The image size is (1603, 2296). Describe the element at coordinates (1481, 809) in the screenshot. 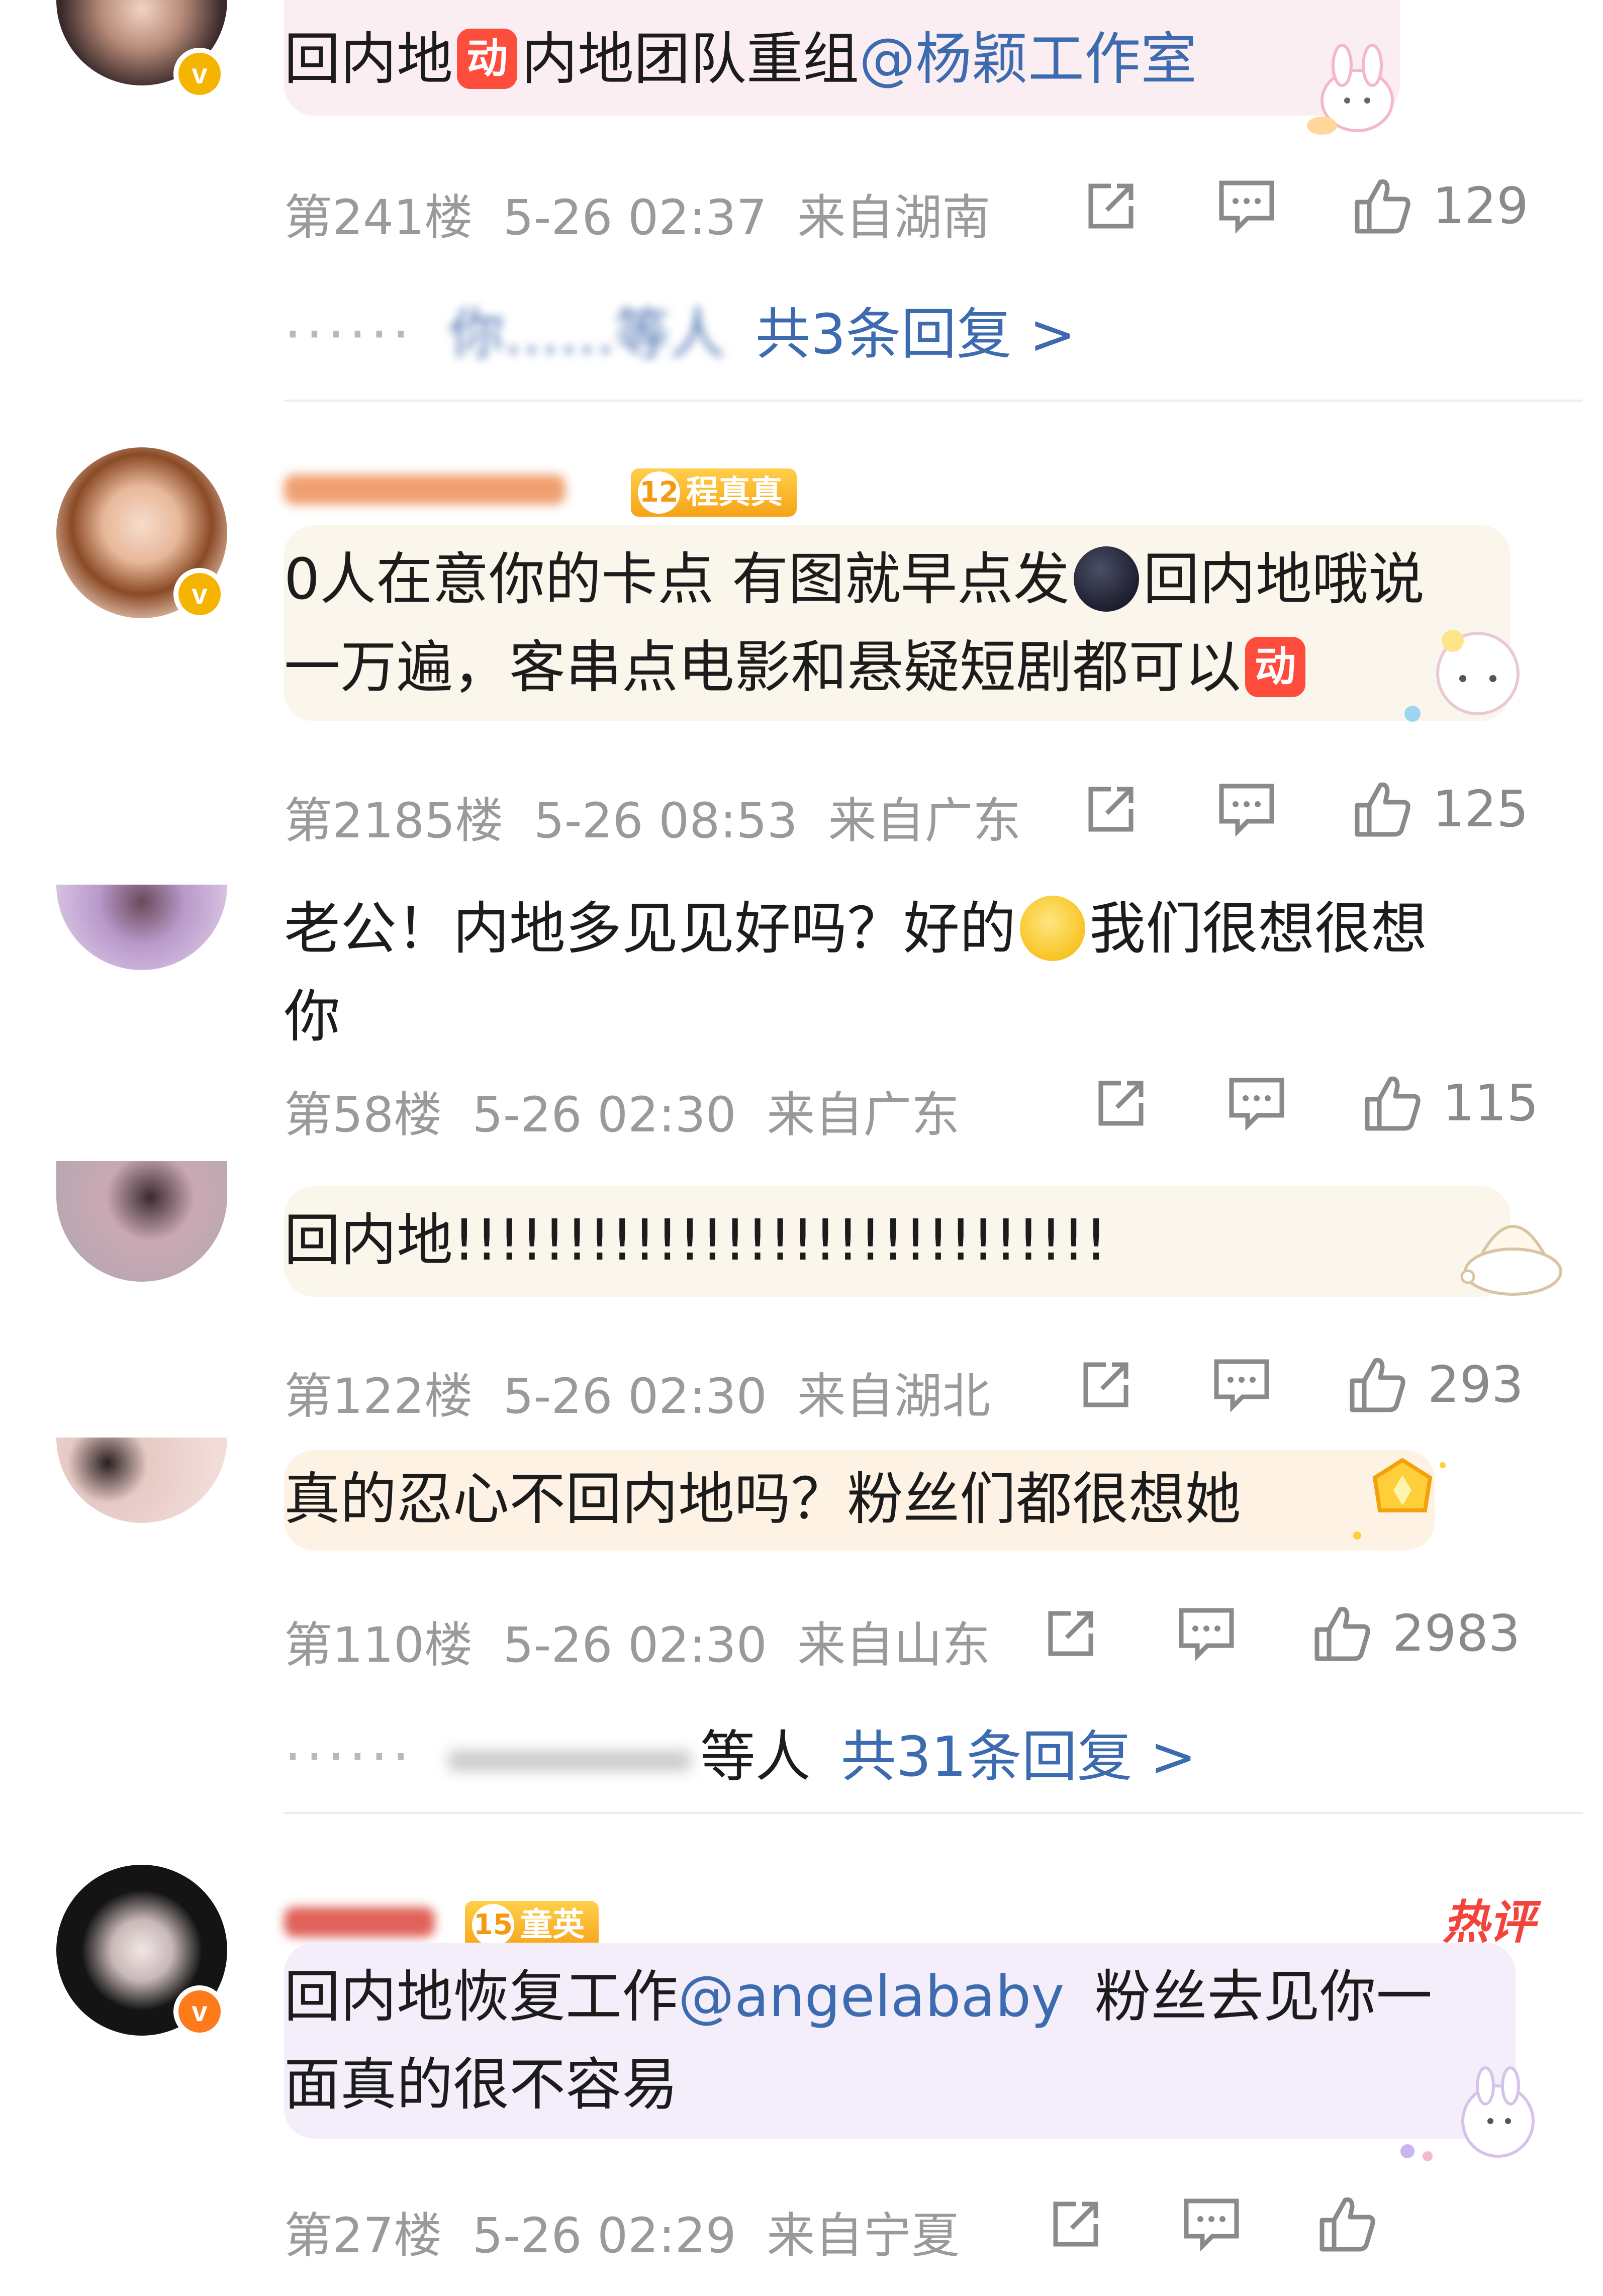

I see `like-count: 125` at that location.